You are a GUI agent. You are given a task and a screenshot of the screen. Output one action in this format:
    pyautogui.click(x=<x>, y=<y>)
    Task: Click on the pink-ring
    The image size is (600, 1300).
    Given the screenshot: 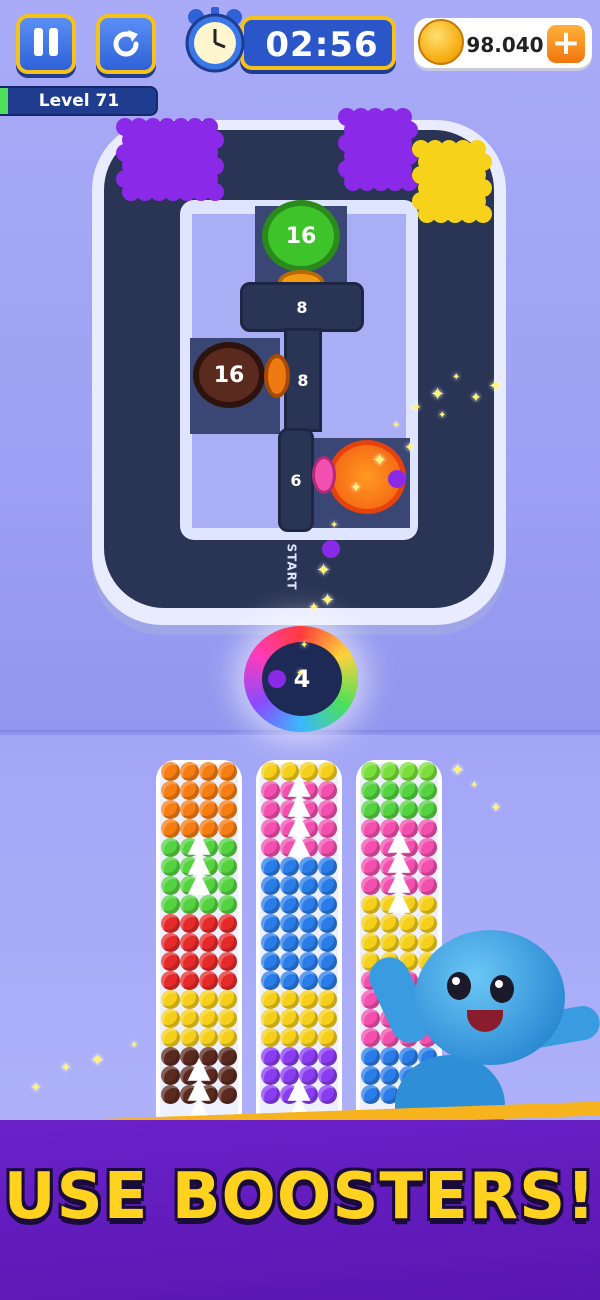 What is the action you would take?
    pyautogui.click(x=324, y=475)
    